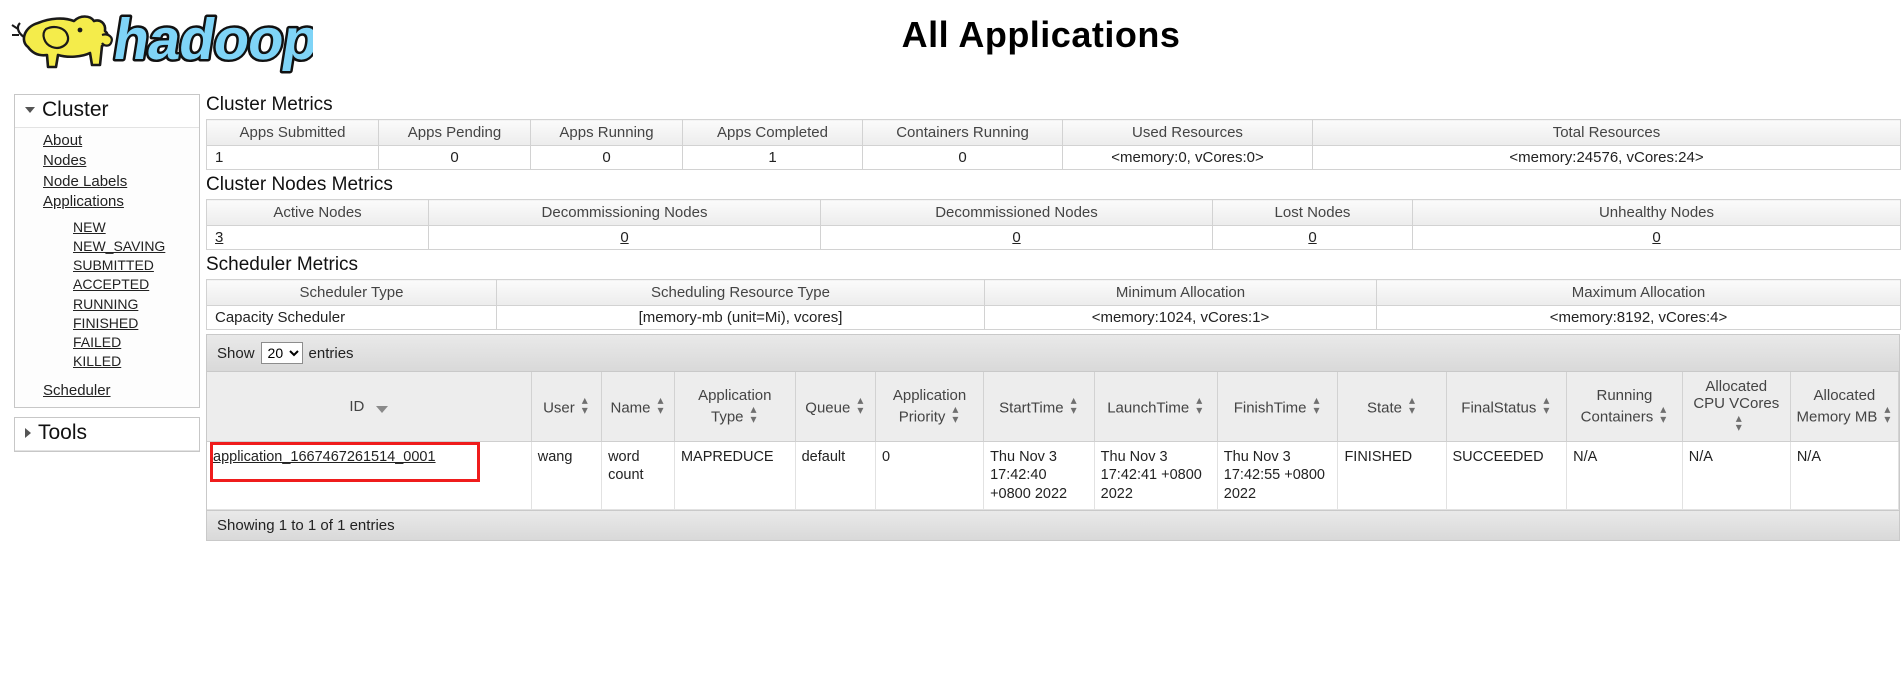 Image resolution: width=1902 pixels, height=688 pixels. I want to click on cell-queue: default, so click(836, 476).